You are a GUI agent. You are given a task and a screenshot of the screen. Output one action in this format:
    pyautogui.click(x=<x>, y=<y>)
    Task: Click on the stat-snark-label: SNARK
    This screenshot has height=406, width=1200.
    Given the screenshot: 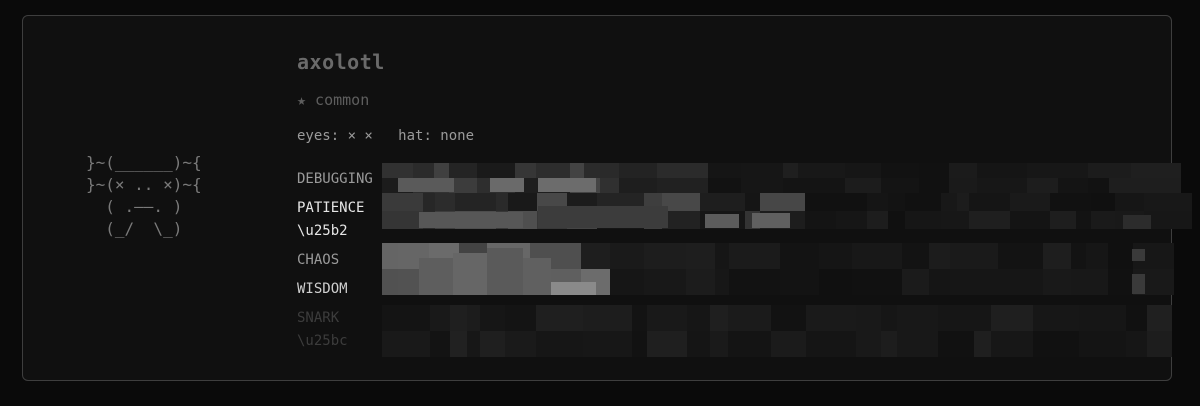 What is the action you would take?
    pyautogui.click(x=318, y=318)
    